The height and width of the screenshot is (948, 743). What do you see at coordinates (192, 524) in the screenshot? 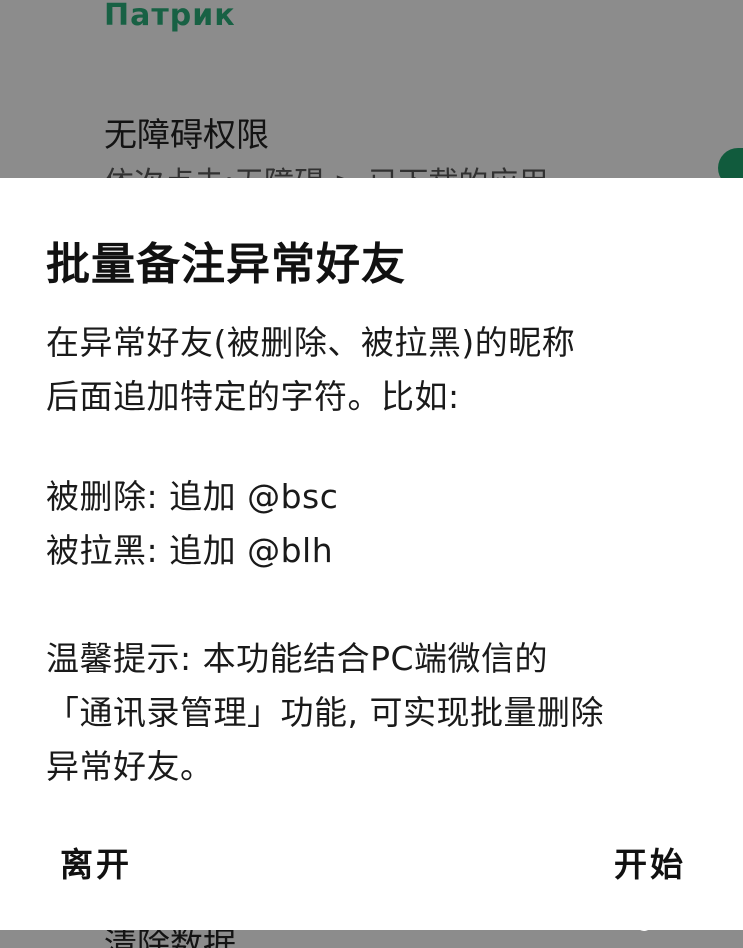
I see `dialog-rules: 被删除: 追加 @bsc 被拉黑: 追加 @blh` at bounding box center [192, 524].